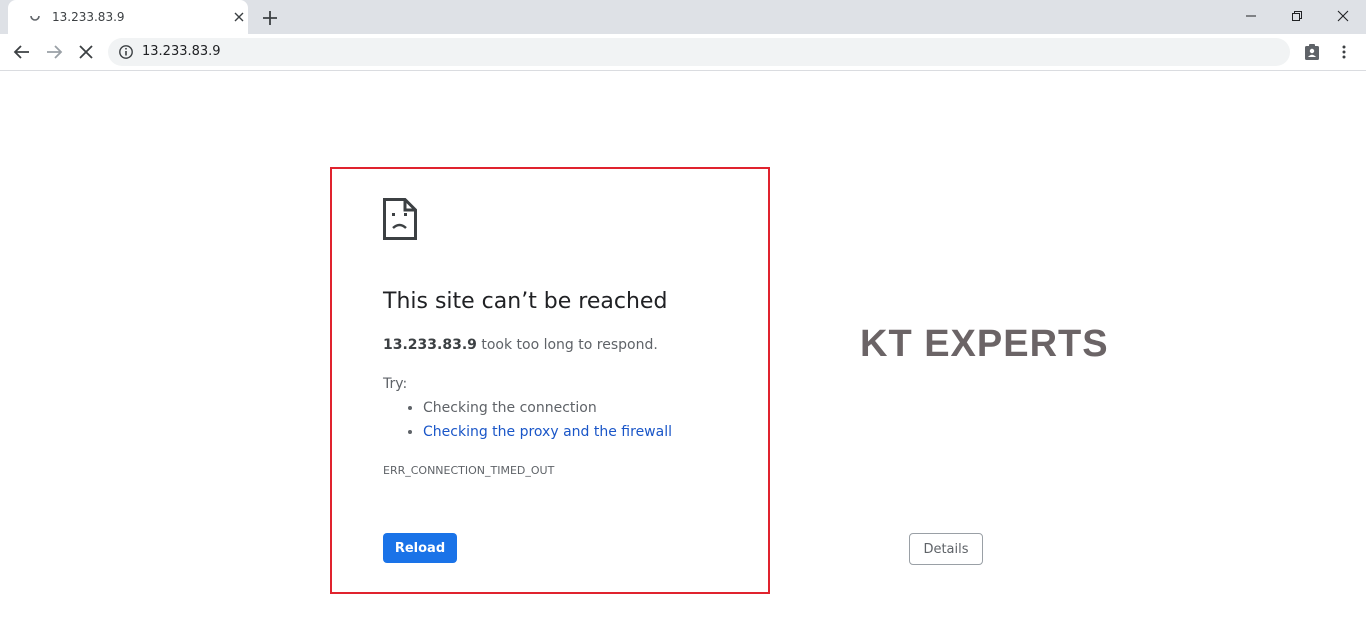  I want to click on watermark-text: KT EXPERTS, so click(984, 344).